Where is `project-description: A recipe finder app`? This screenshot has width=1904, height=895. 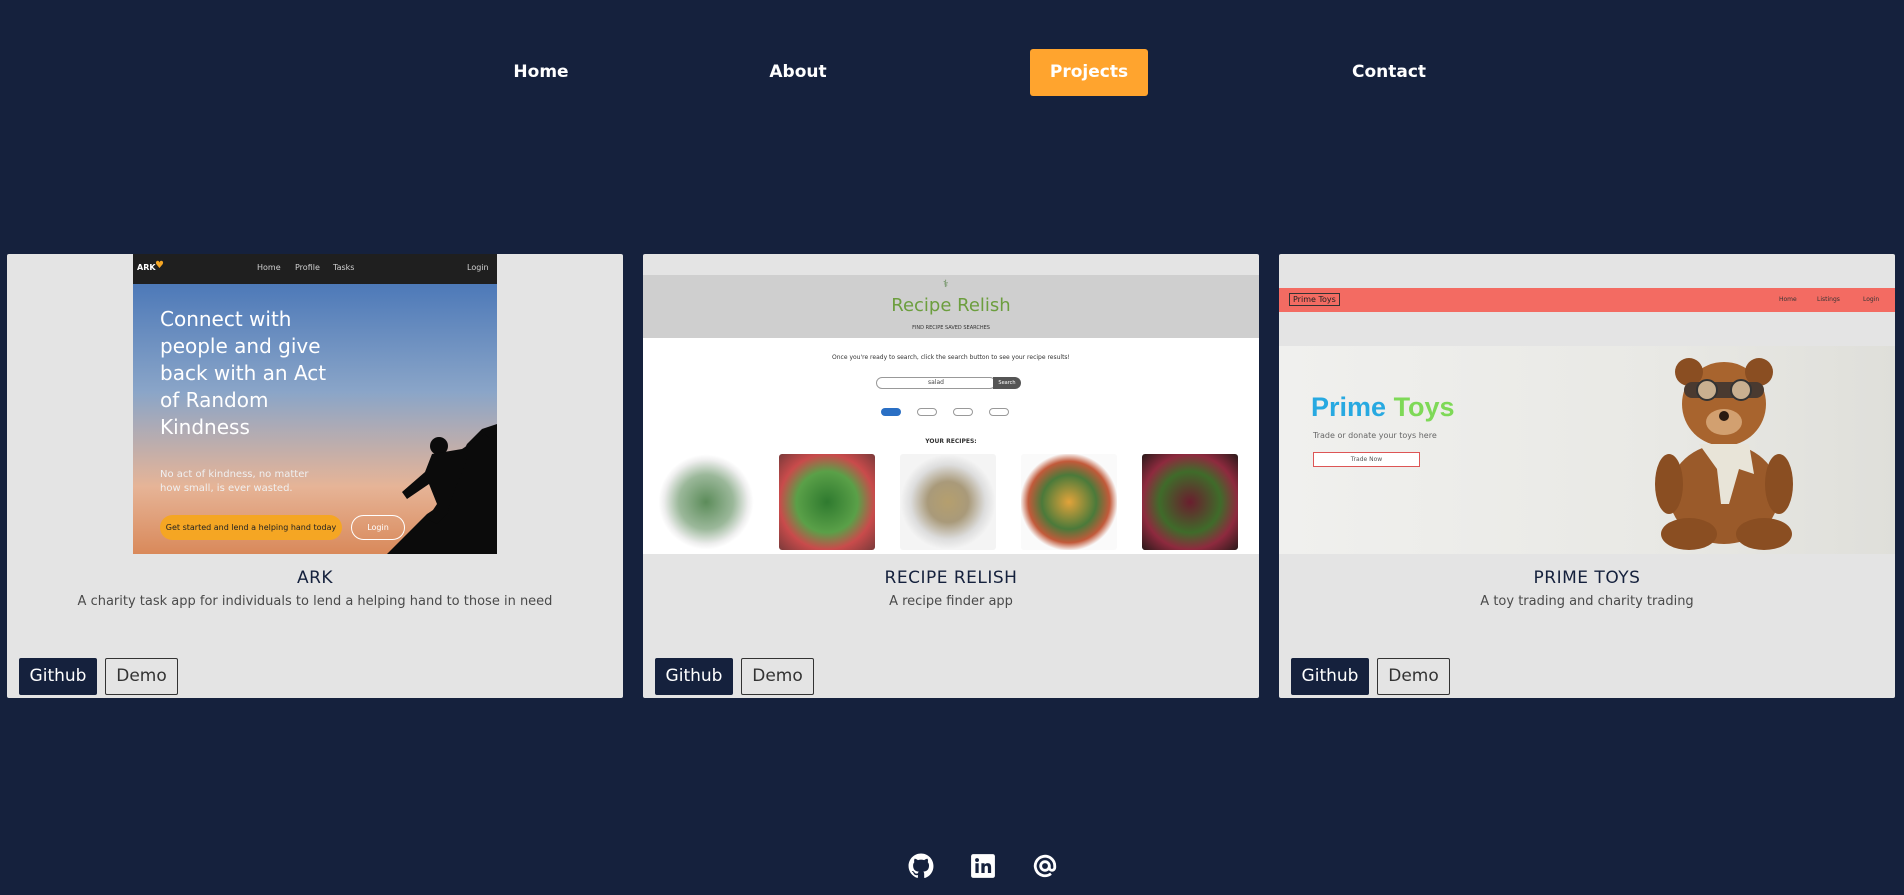
project-description: A recipe finder app is located at coordinates (951, 601).